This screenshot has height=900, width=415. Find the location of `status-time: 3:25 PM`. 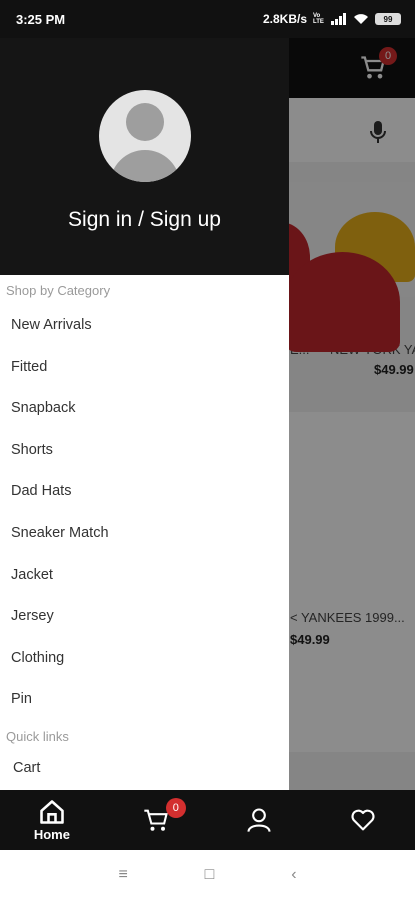

status-time: 3:25 PM is located at coordinates (41, 19).